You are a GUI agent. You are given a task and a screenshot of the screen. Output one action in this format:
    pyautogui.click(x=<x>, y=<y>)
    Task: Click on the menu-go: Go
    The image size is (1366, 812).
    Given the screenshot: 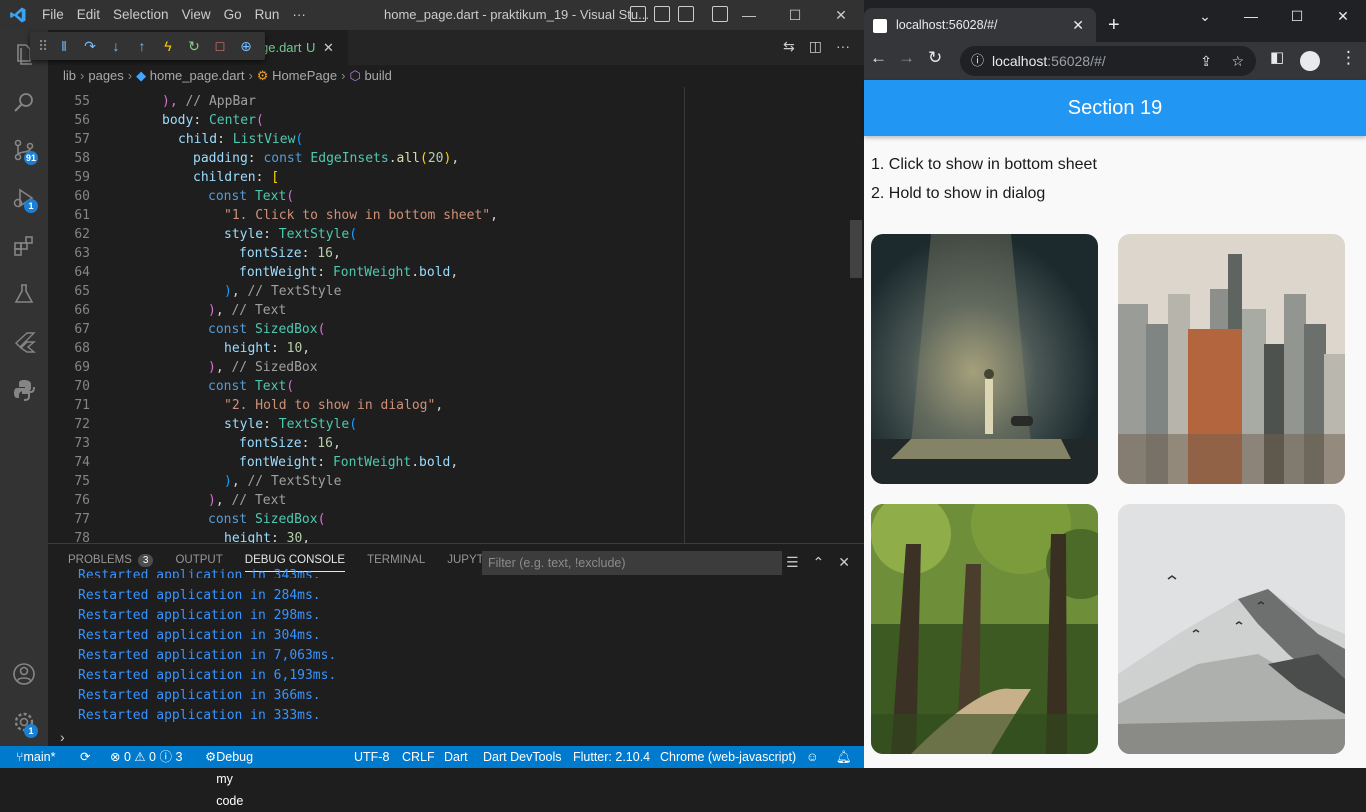 What is the action you would take?
    pyautogui.click(x=238, y=15)
    